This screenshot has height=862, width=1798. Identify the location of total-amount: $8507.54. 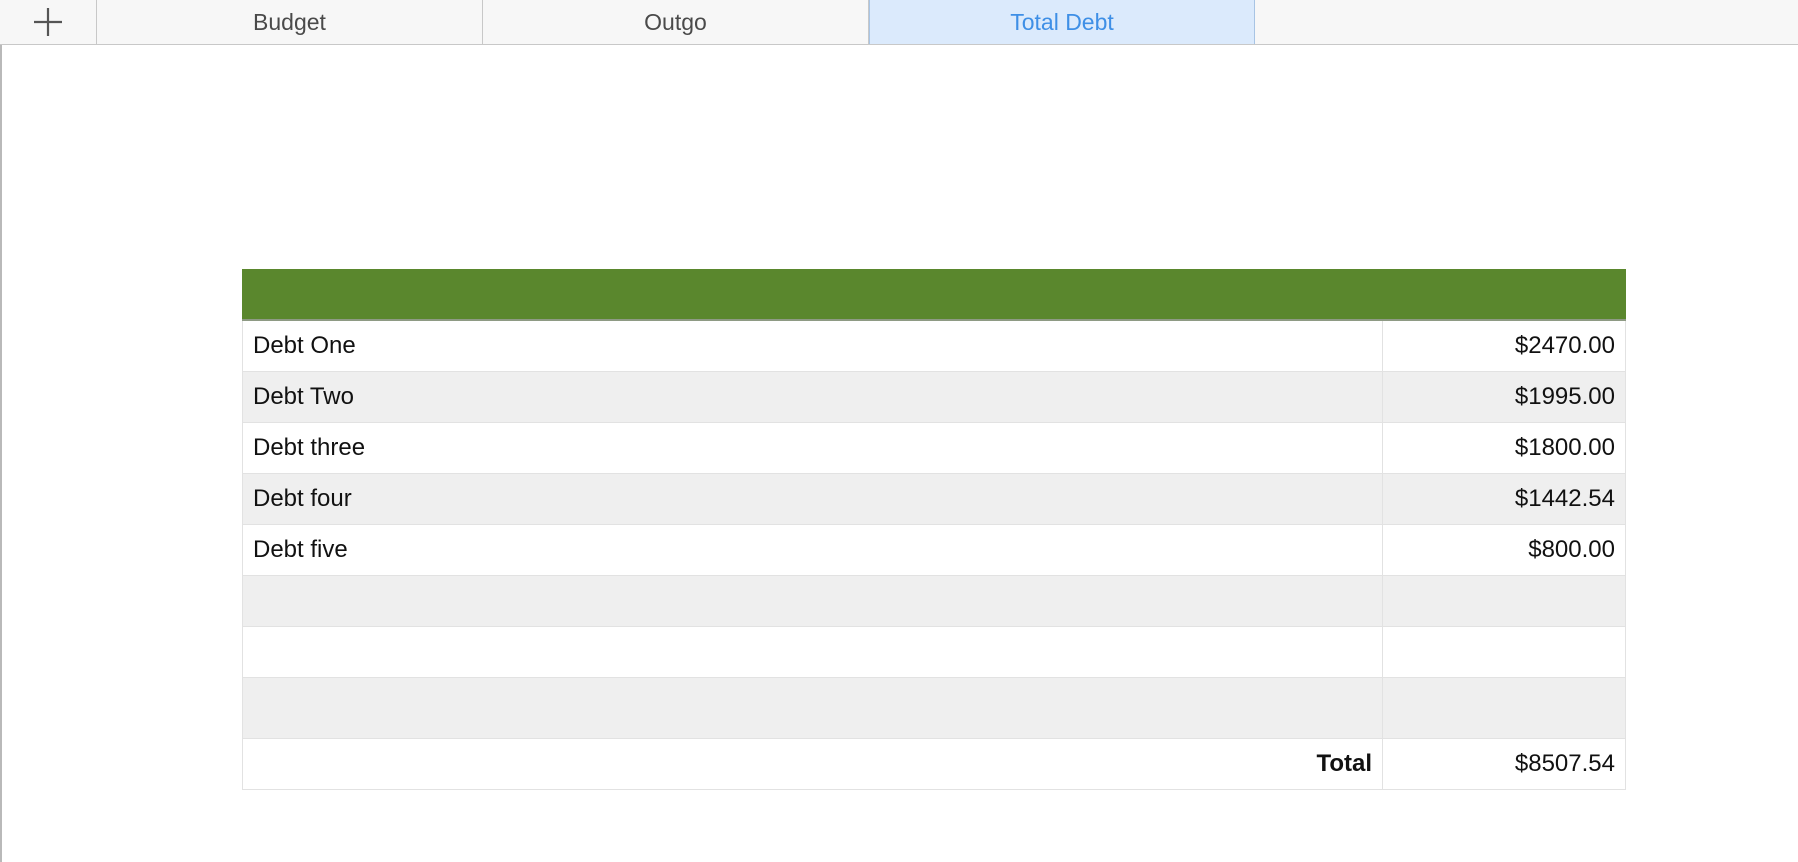
(1504, 764).